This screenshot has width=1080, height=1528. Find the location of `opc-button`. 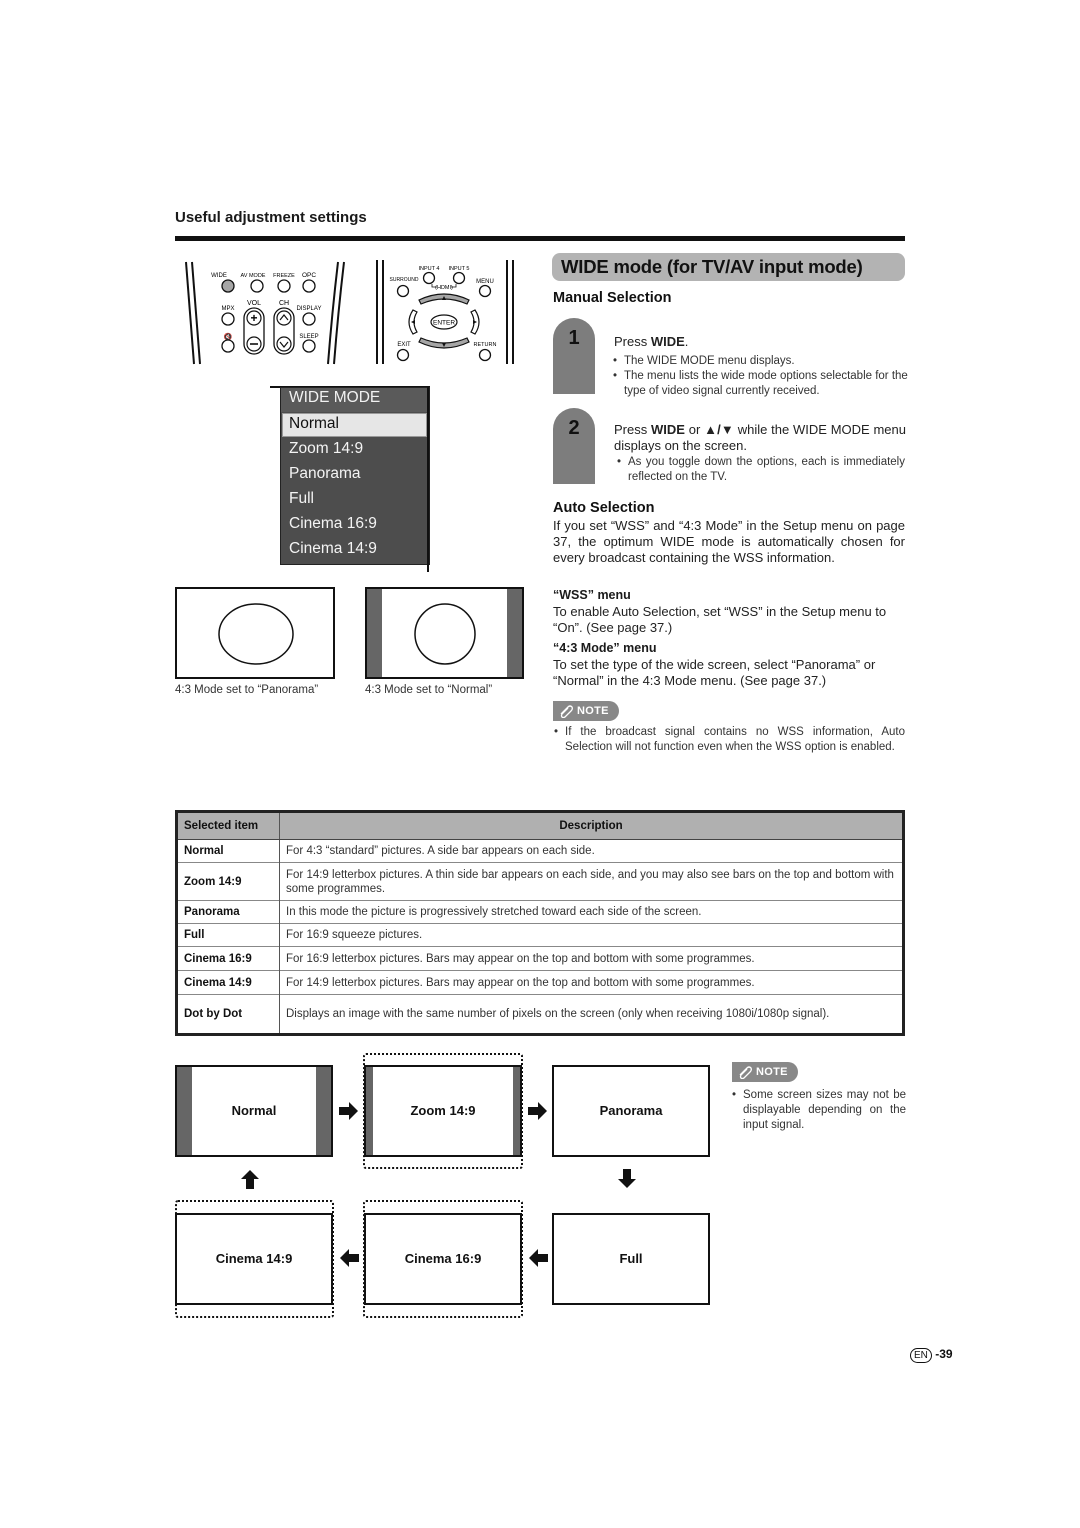

opc-button is located at coordinates (309, 286).